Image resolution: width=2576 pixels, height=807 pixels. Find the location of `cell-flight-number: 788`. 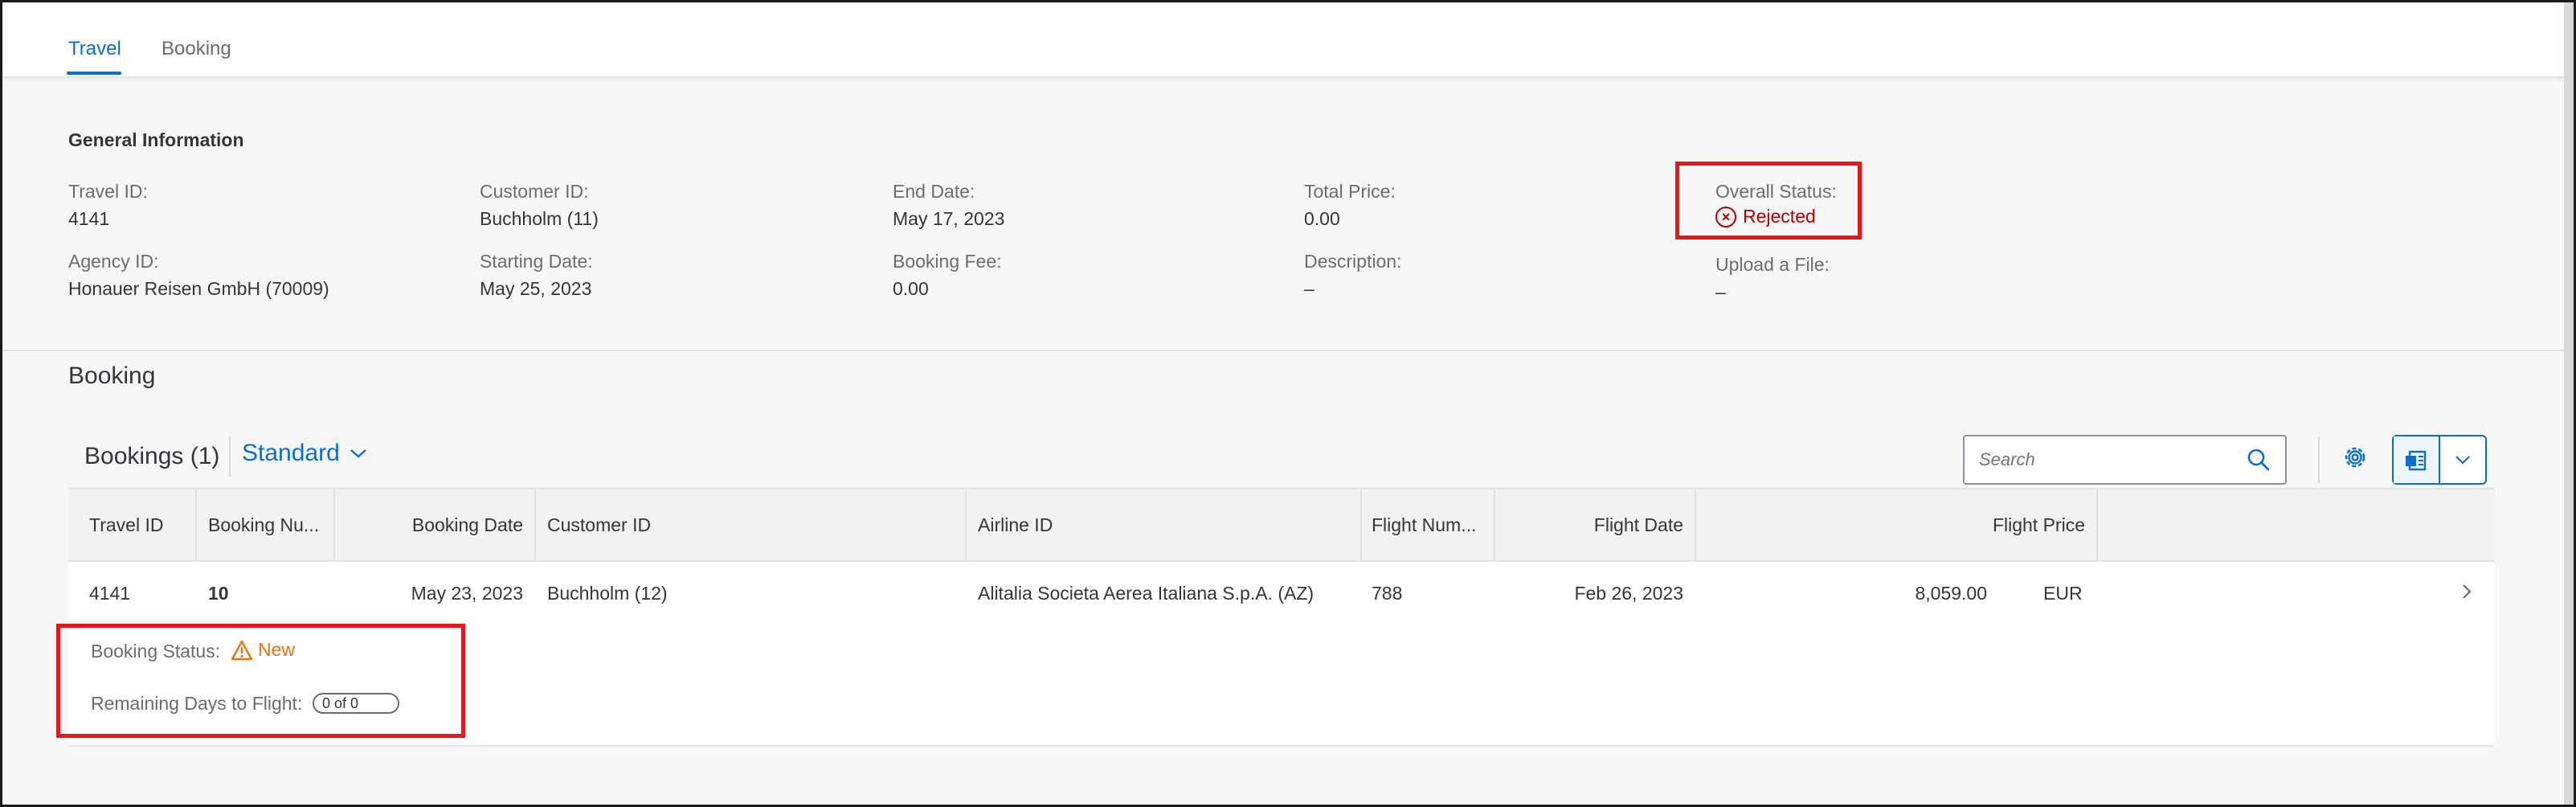

cell-flight-number: 788 is located at coordinates (1388, 593).